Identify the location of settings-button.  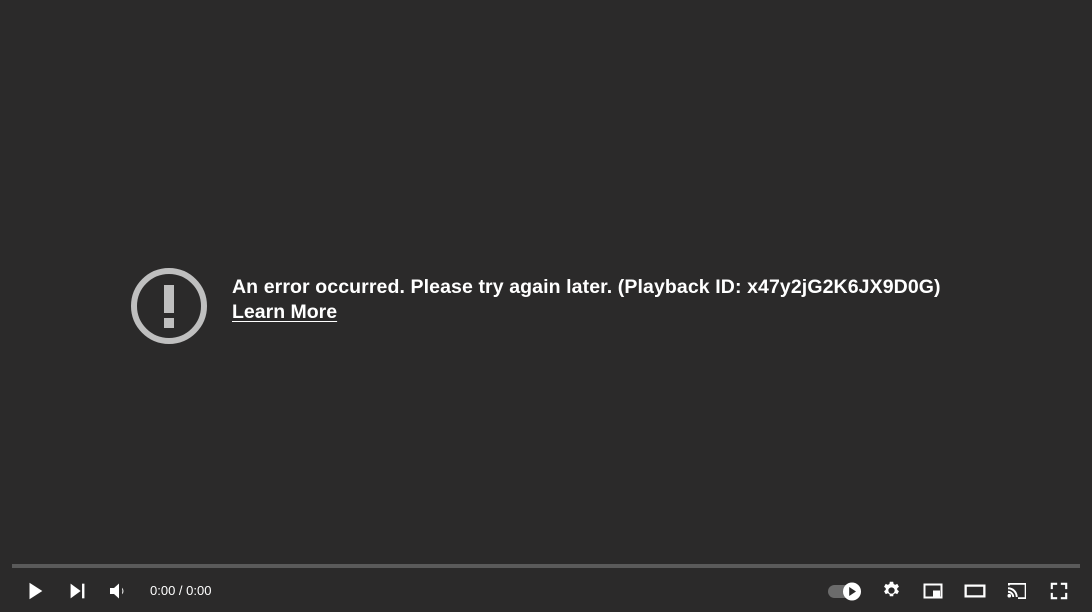
(891, 590).